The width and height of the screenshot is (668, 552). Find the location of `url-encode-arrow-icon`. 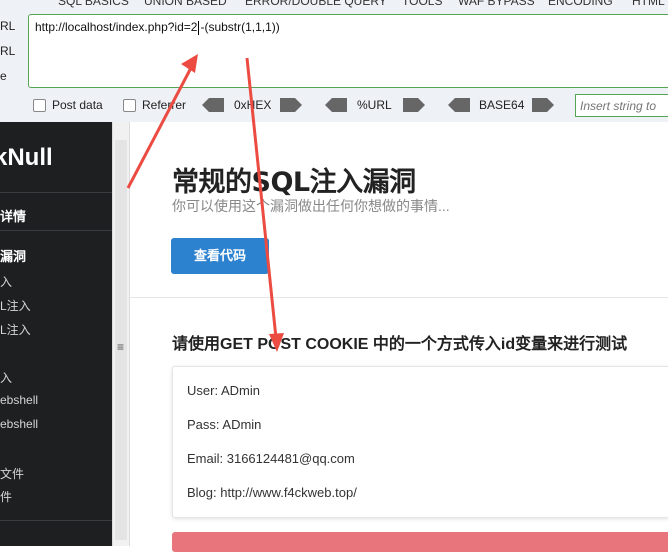

url-encode-arrow-icon is located at coordinates (414, 105).